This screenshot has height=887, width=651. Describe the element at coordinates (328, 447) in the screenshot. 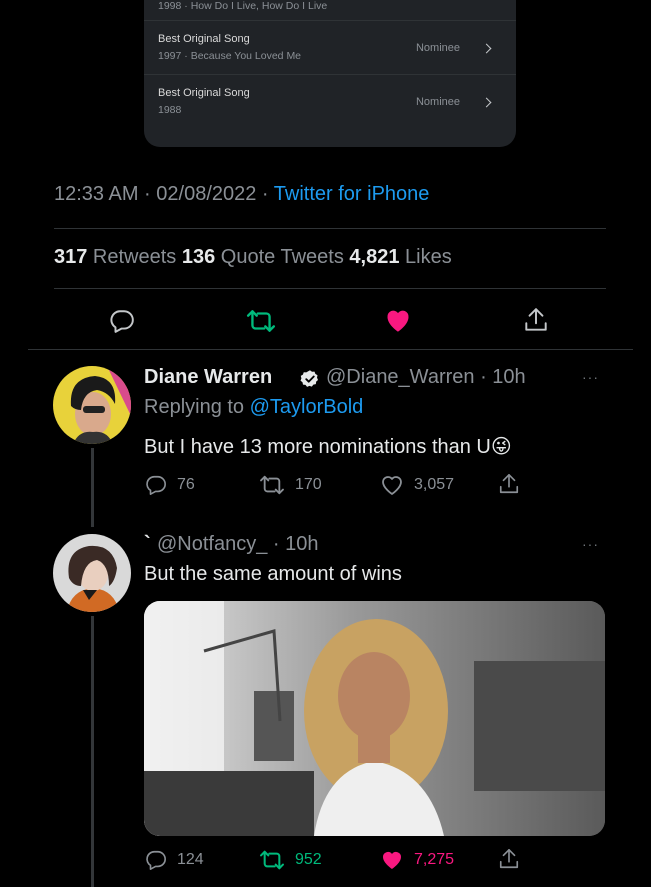

I see `tweet-text: But I have 13 more nominations than U😜` at that location.